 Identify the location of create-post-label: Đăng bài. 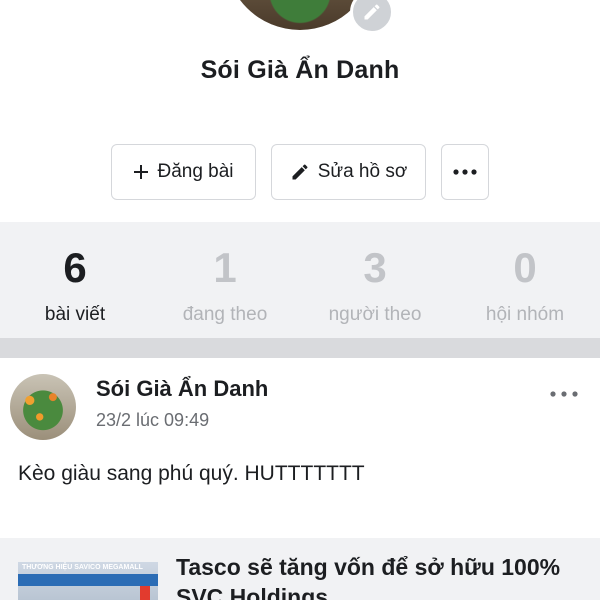
(195, 171).